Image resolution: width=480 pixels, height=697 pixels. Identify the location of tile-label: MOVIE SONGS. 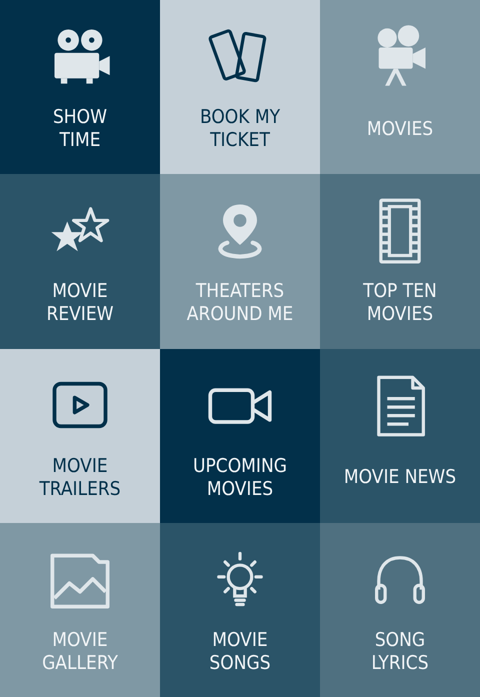
(240, 651).